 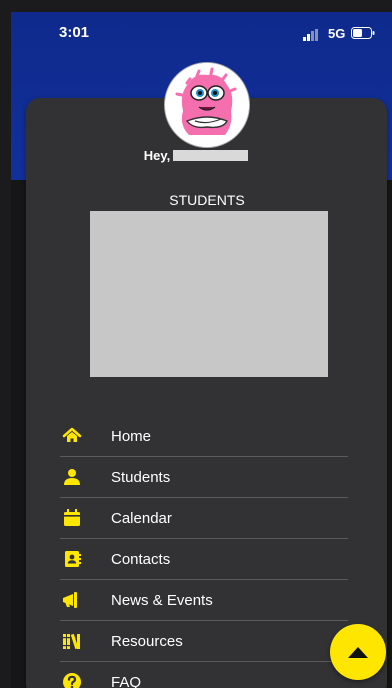 I want to click on redacted-name, so click(x=211, y=155).